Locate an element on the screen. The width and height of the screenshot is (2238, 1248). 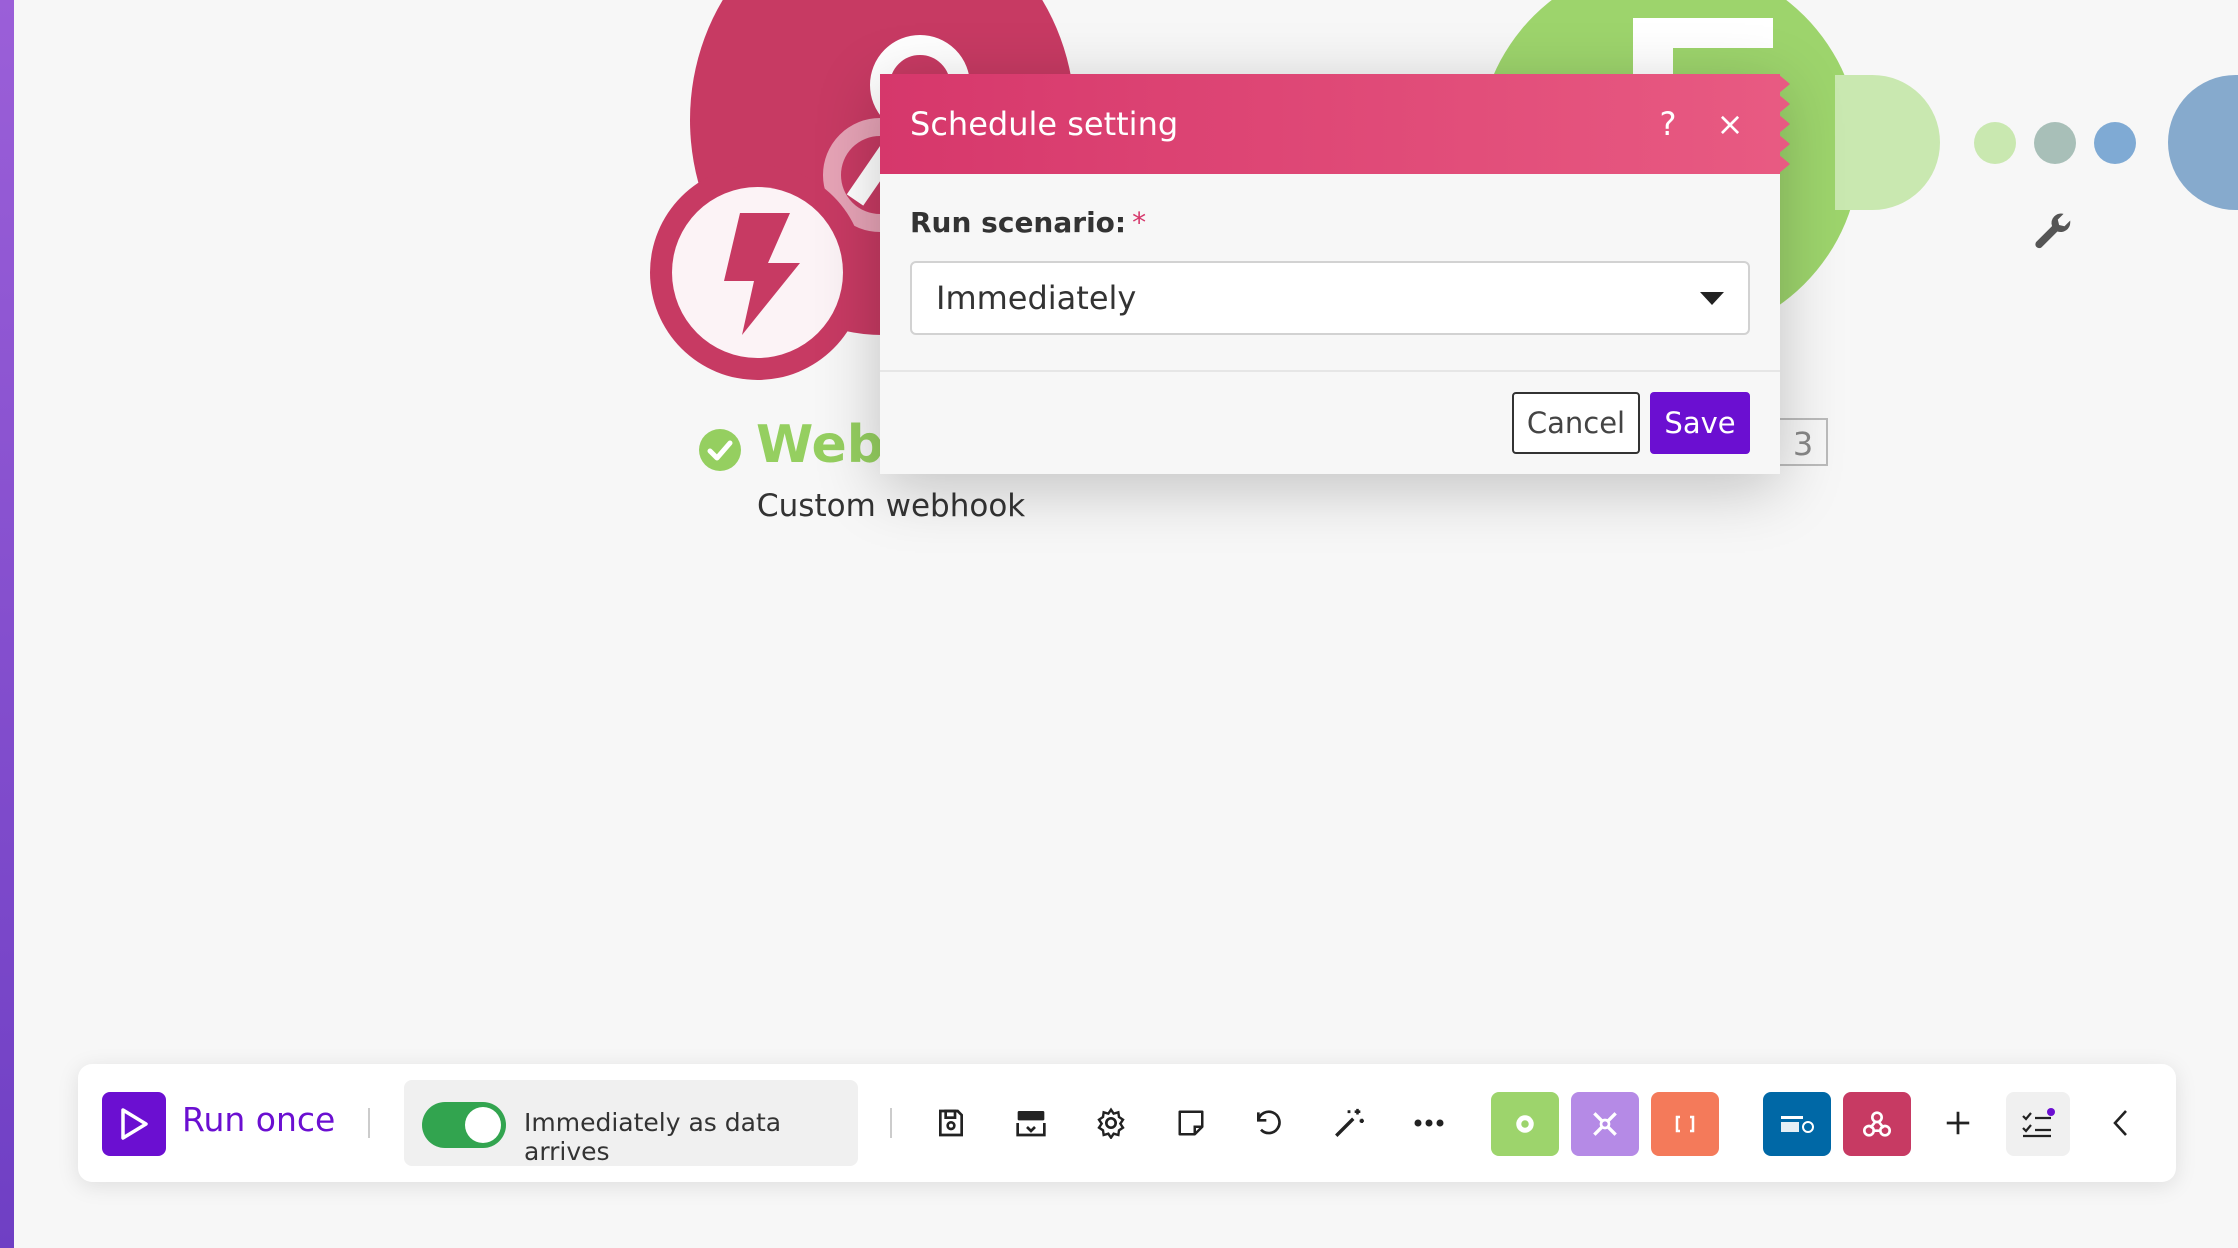
scheduling-toggle is located at coordinates (464, 1125).